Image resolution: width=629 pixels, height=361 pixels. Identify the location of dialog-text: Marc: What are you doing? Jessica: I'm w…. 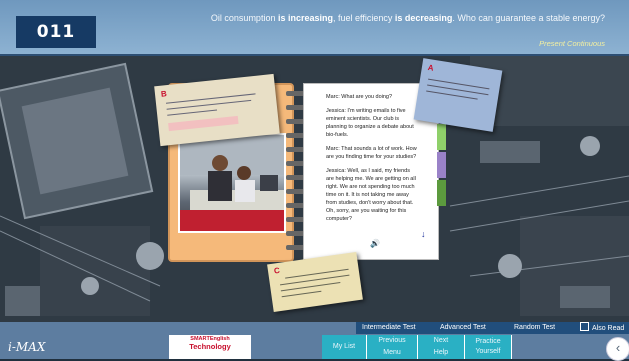
(372, 162).